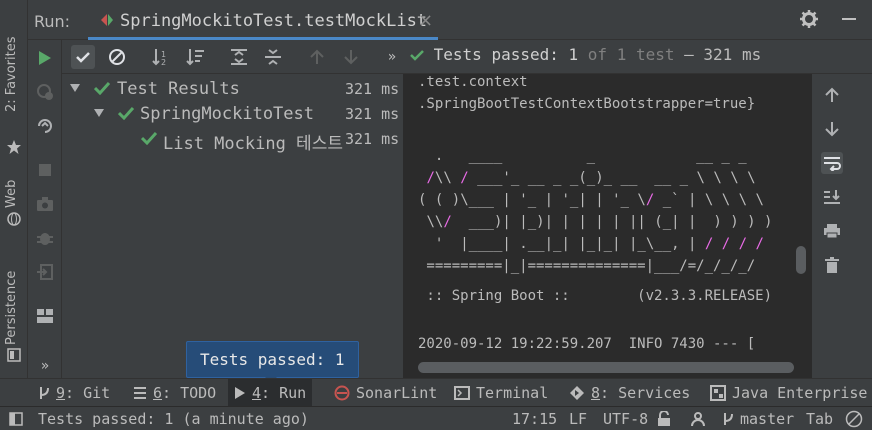  I want to click on check-icon, so click(417, 55).